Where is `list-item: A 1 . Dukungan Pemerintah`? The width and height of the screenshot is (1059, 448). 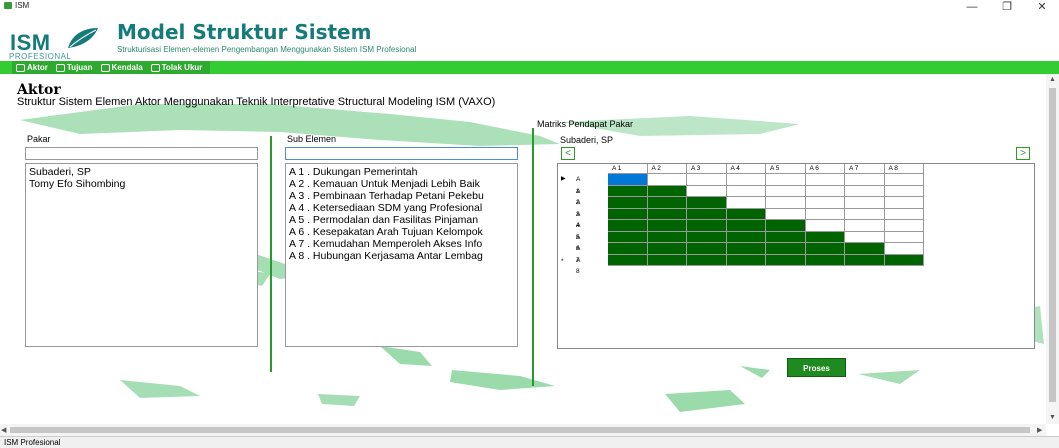 list-item: A 1 . Dukungan Pemerintah is located at coordinates (401, 172).